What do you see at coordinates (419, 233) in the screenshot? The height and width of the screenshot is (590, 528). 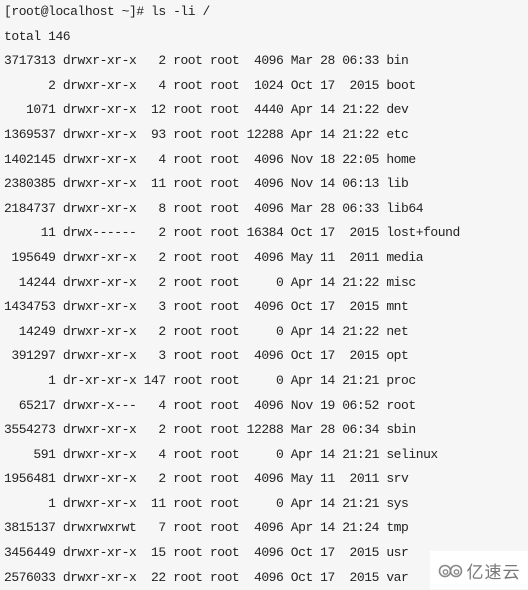 I see `entry-name: lost+found` at bounding box center [419, 233].